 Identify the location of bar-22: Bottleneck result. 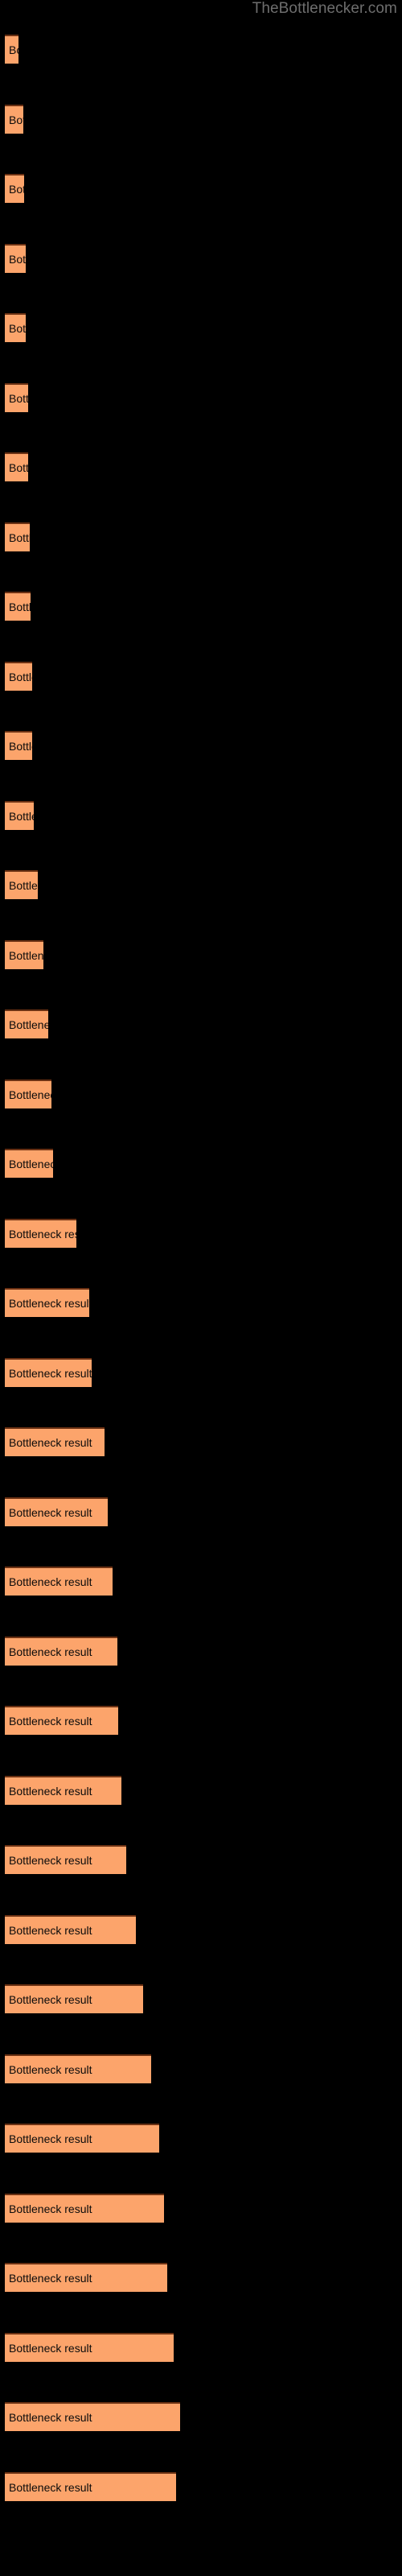
(59, 1581).